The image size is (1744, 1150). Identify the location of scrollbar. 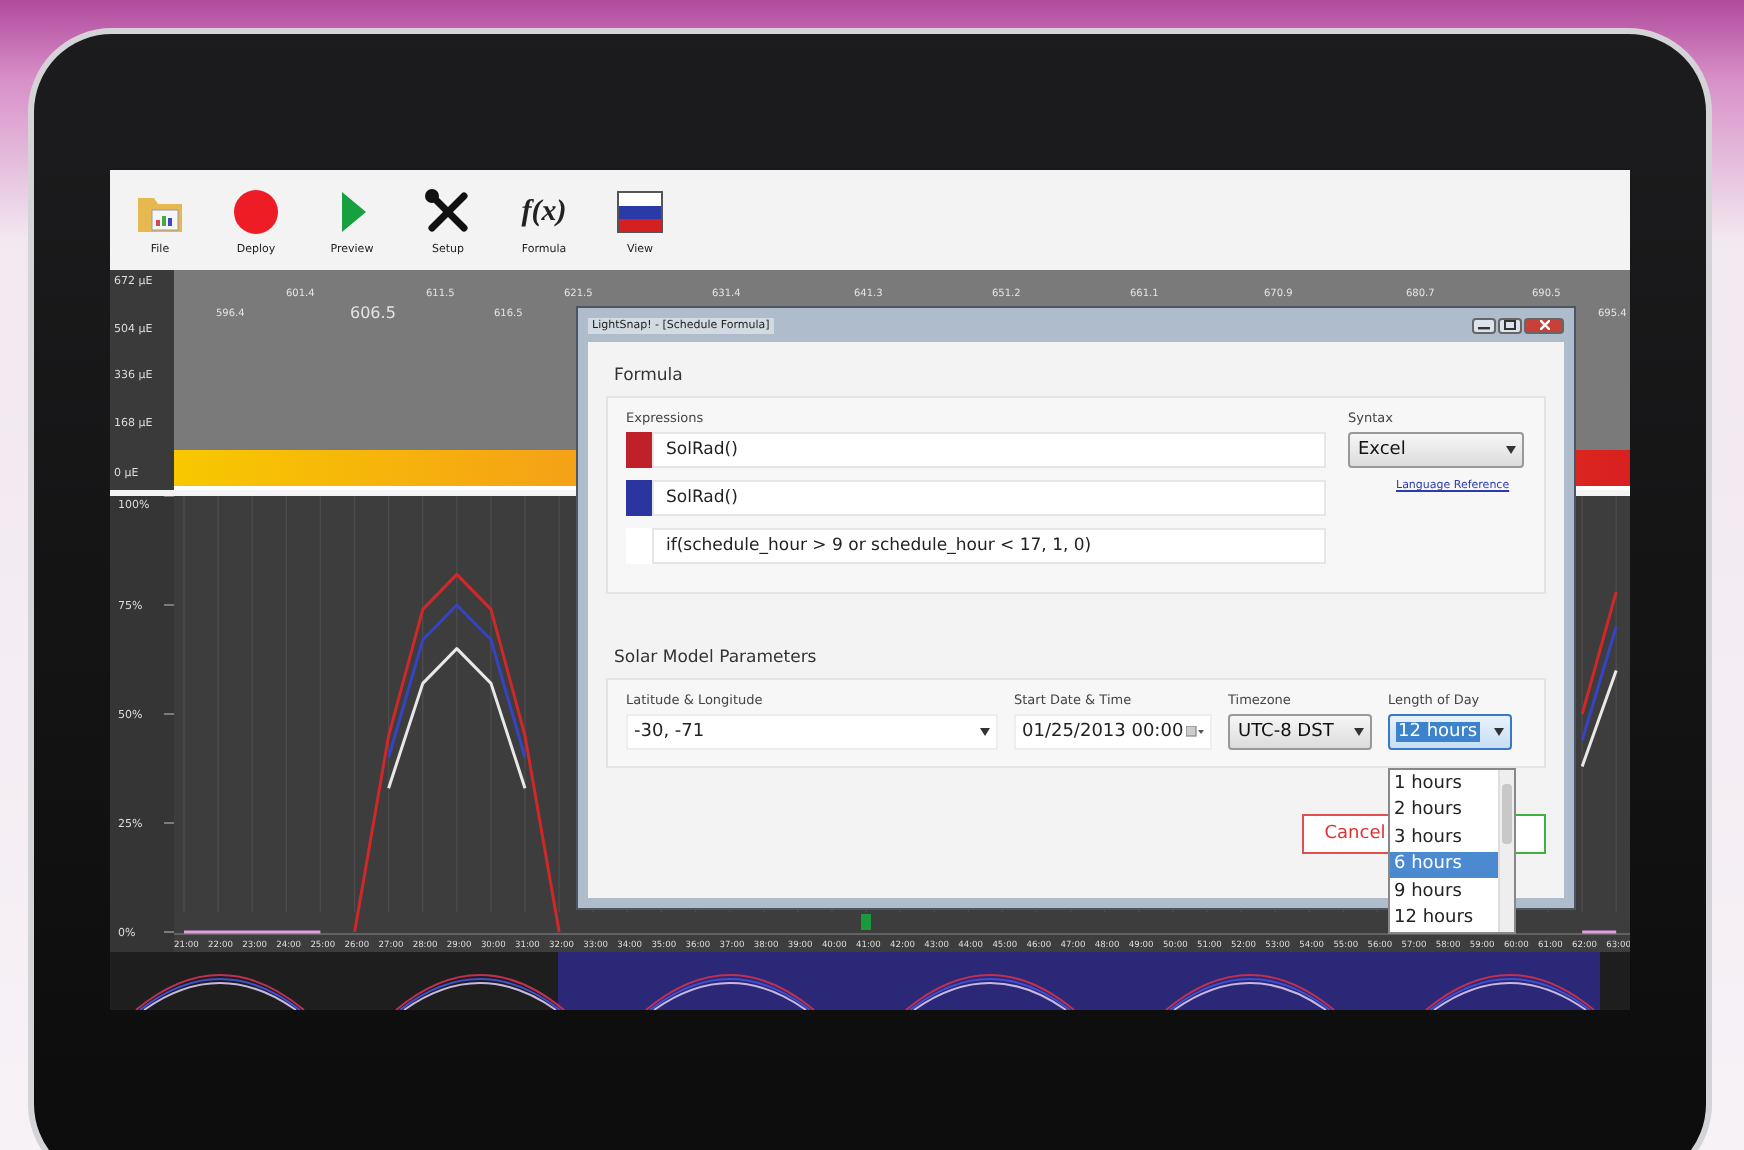
(1506, 851).